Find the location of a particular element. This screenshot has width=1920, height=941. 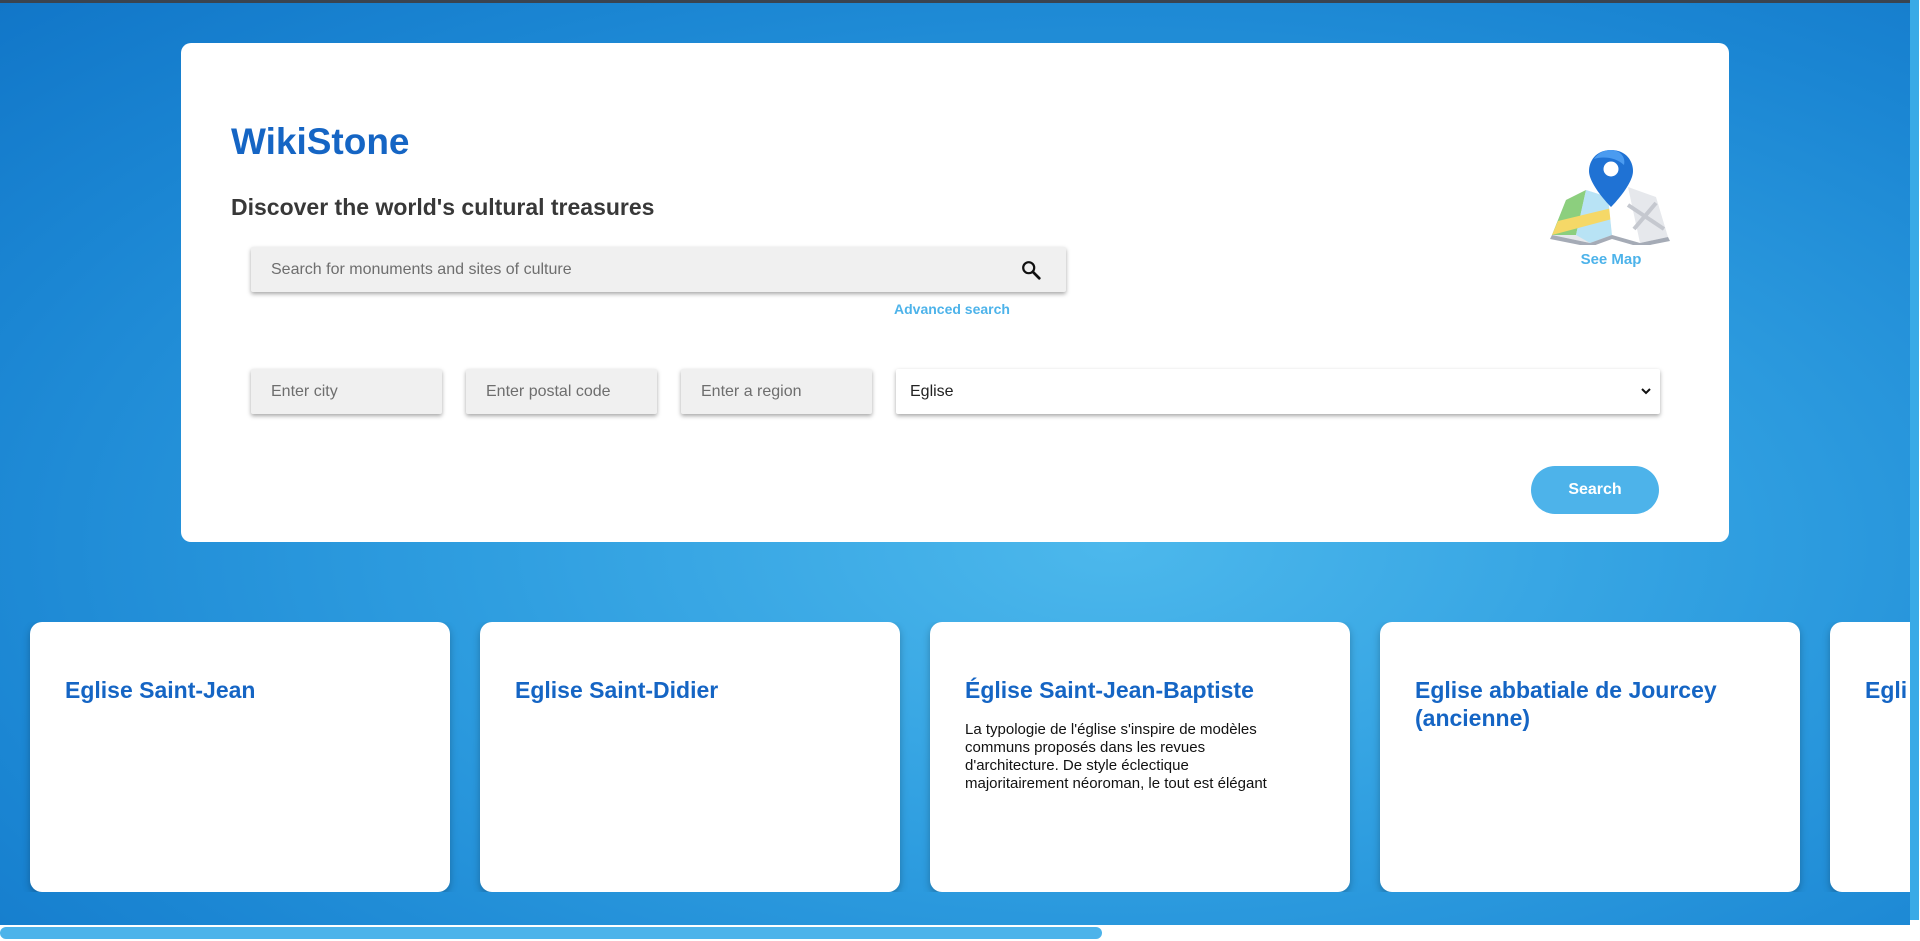

card-title: Église Saint-Jean-Baptiste is located at coordinates (1140, 690).